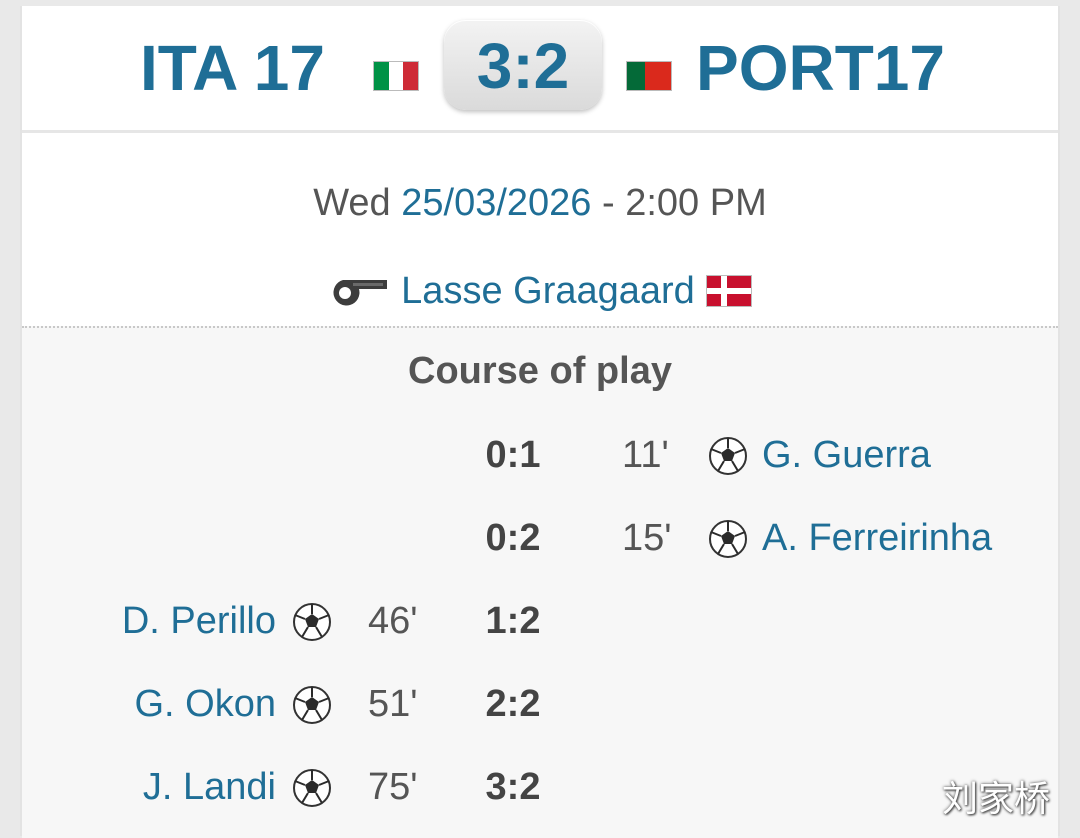  What do you see at coordinates (513, 704) in the screenshot?
I see `event-score: 2:2` at bounding box center [513, 704].